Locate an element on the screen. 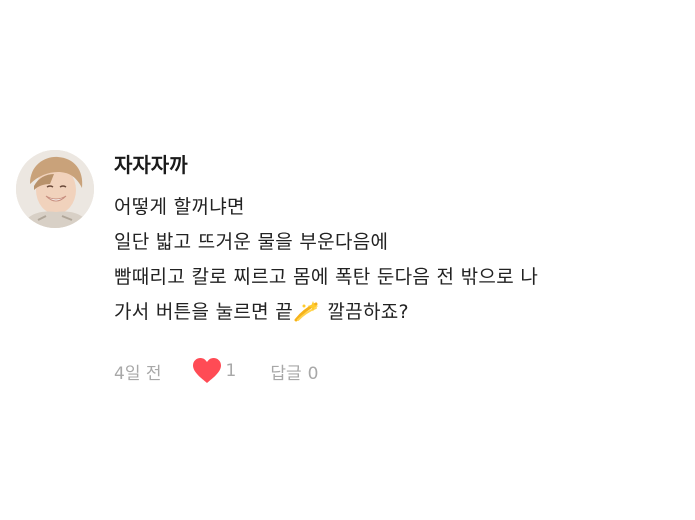 Image resolution: width=695 pixels, height=520 pixels. like-button: 1 is located at coordinates (214, 371).